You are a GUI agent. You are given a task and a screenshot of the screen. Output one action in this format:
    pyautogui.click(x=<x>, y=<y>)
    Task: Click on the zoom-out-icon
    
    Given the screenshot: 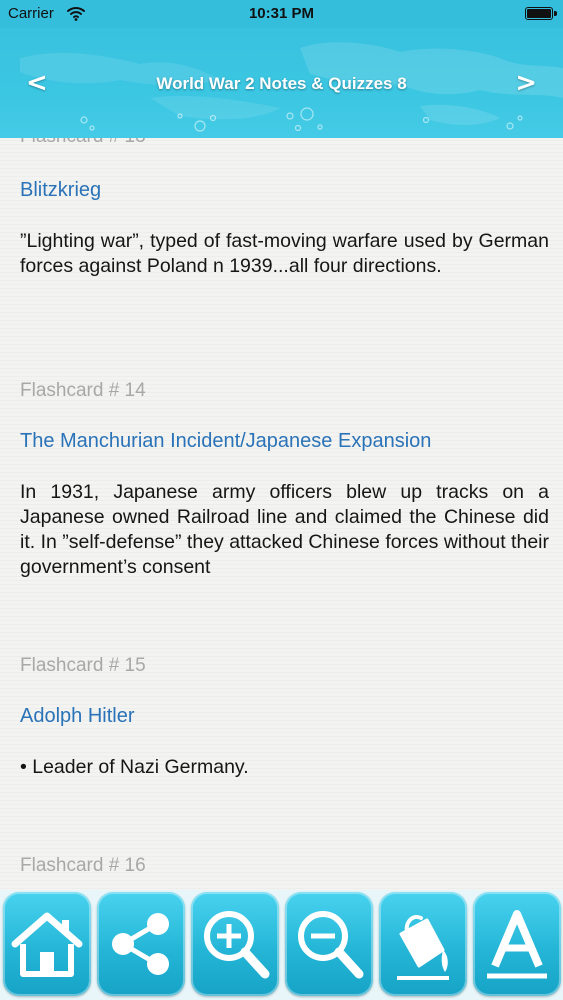 What is the action you would take?
    pyautogui.click(x=331, y=945)
    